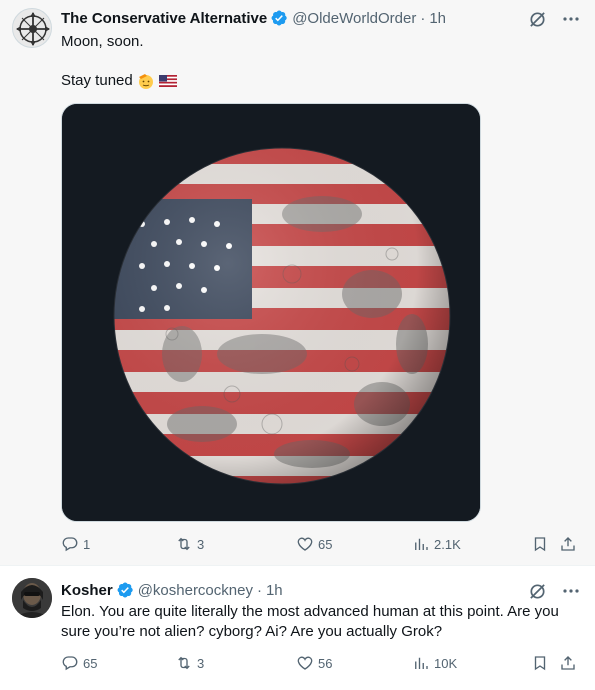  What do you see at coordinates (314, 663) in the screenshot?
I see `like-button: 56` at bounding box center [314, 663].